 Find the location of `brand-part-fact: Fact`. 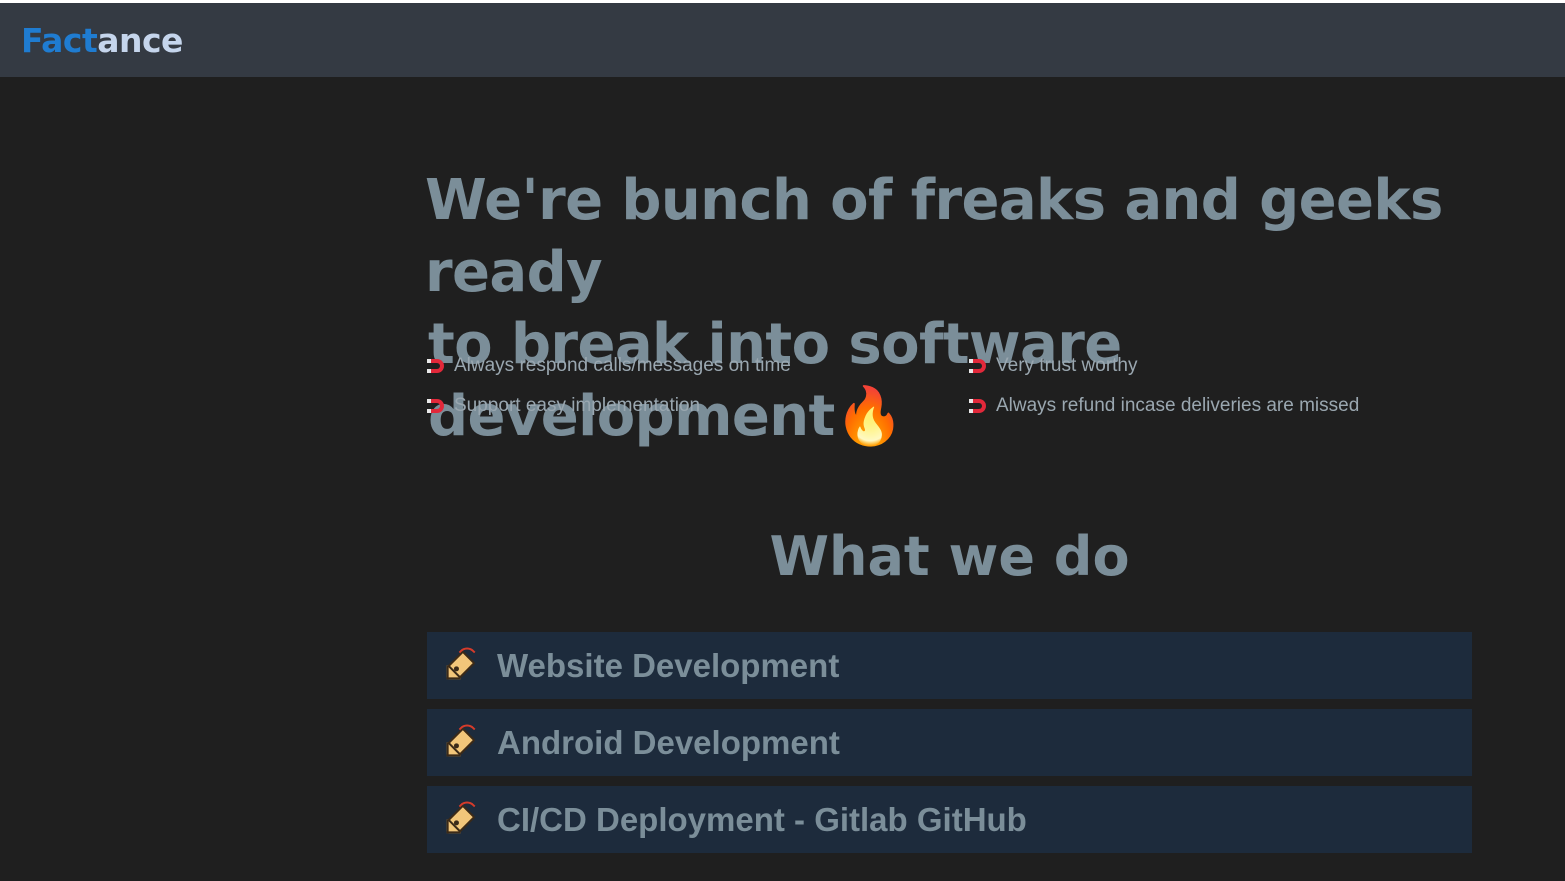

brand-part-fact: Fact is located at coordinates (59, 40).